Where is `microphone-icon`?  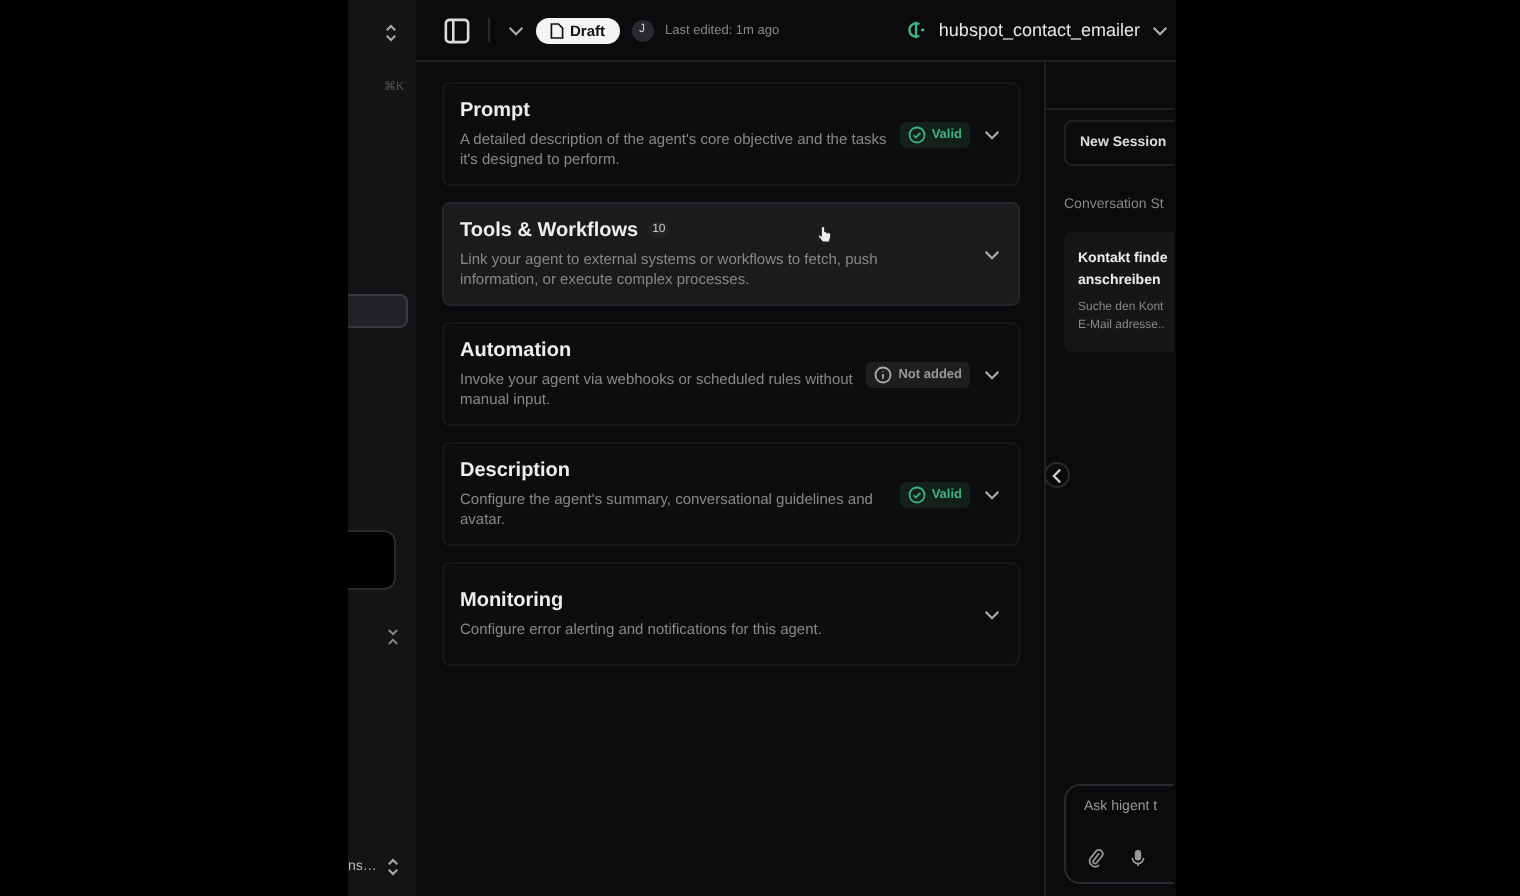 microphone-icon is located at coordinates (1138, 858).